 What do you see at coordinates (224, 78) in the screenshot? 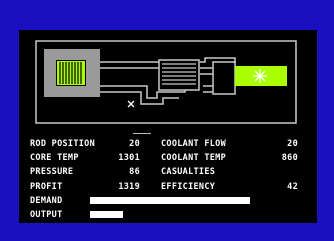
I see `secondary-loop` at bounding box center [224, 78].